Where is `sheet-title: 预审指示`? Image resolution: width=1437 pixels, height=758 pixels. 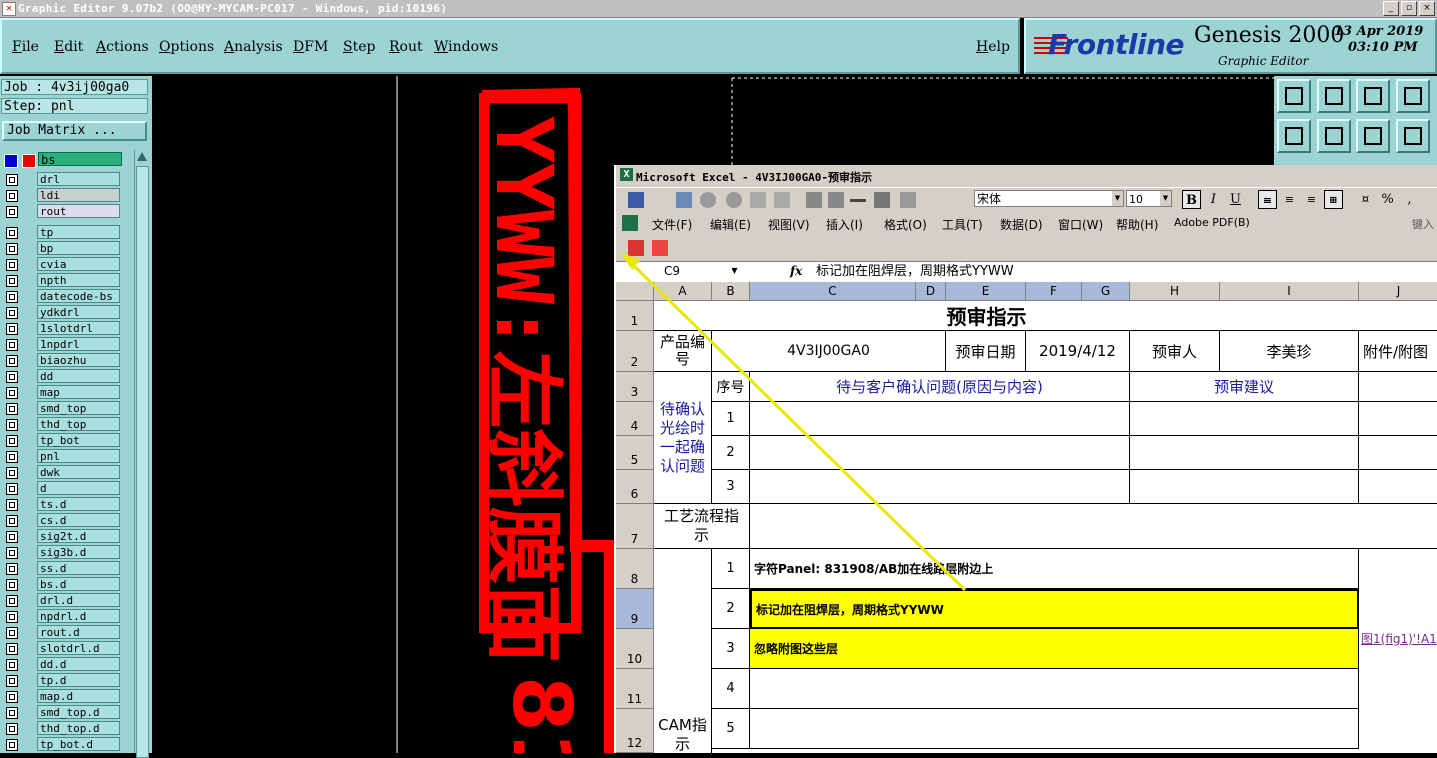 sheet-title: 预审指示 is located at coordinates (1045, 316).